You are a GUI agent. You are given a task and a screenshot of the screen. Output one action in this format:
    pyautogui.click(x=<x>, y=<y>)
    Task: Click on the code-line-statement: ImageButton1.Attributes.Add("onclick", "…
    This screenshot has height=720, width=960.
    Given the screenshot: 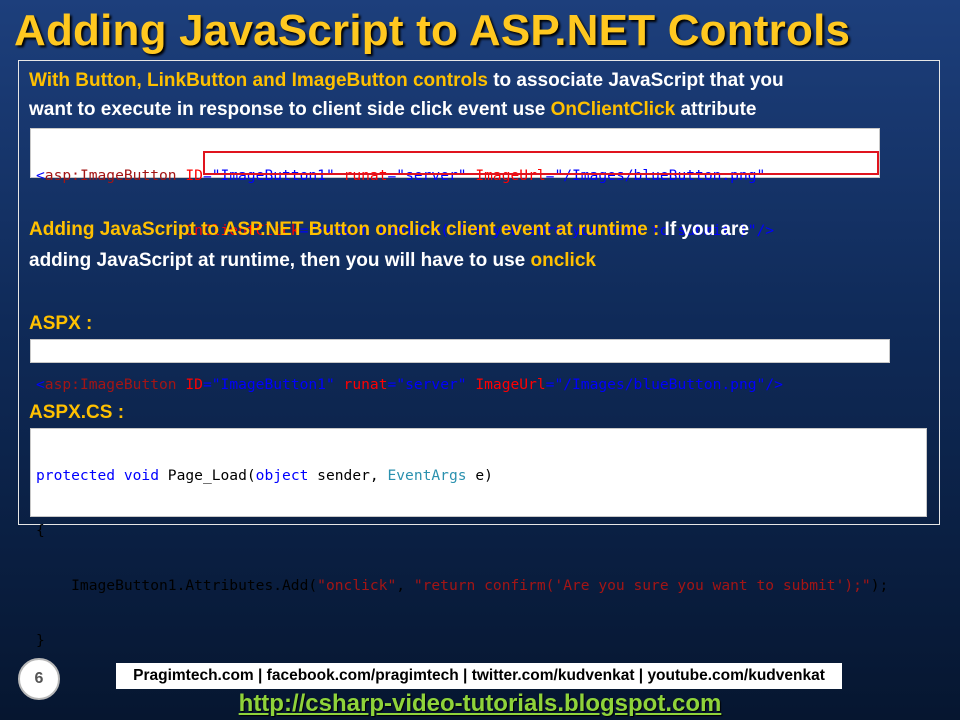 What is the action you would take?
    pyautogui.click(x=462, y=585)
    